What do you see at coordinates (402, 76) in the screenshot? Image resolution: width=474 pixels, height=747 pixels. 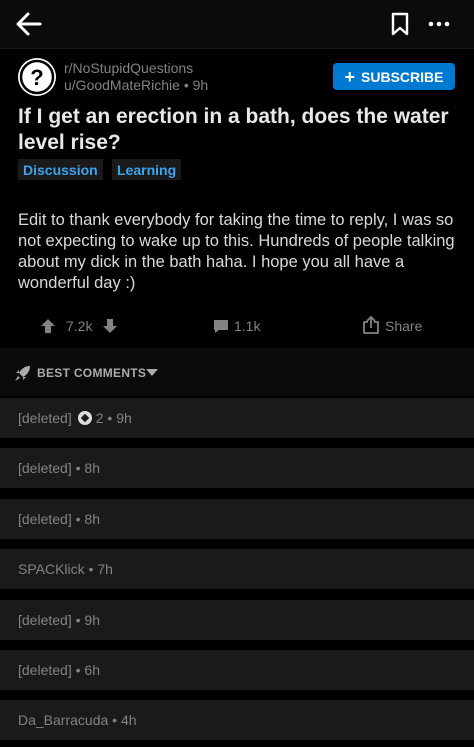 I see `subscribe-label: SUBSCRIBE` at bounding box center [402, 76].